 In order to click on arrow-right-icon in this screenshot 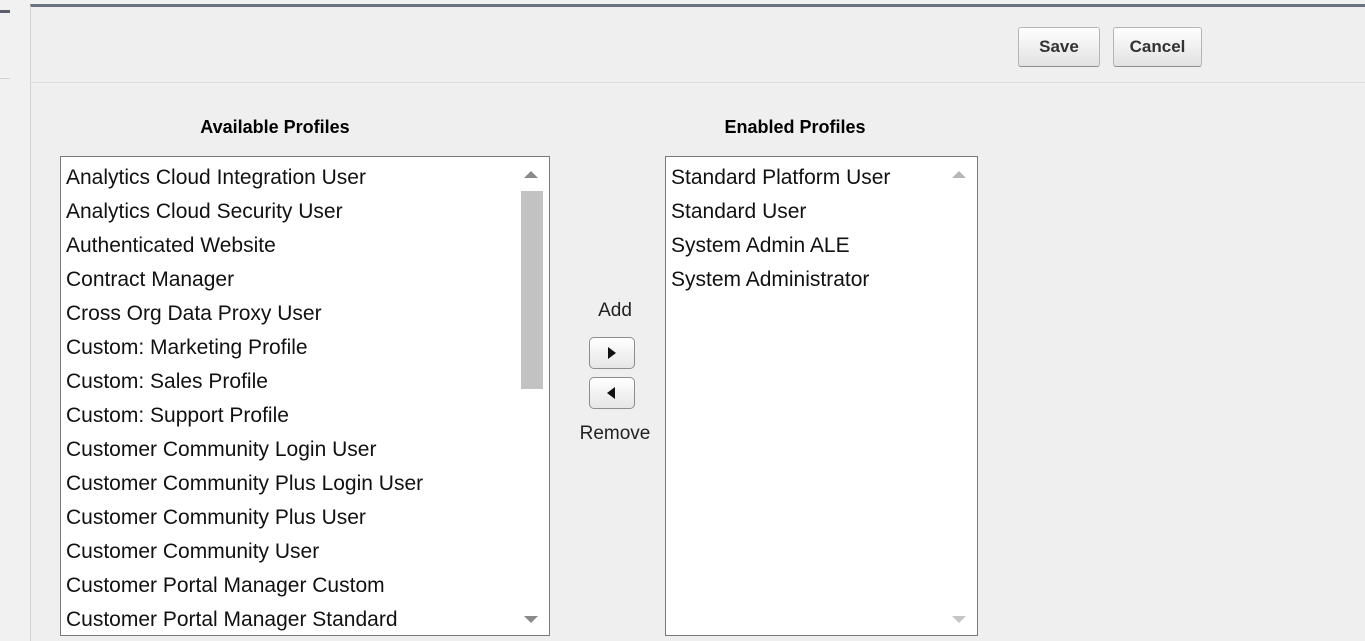, I will do `click(612, 353)`.